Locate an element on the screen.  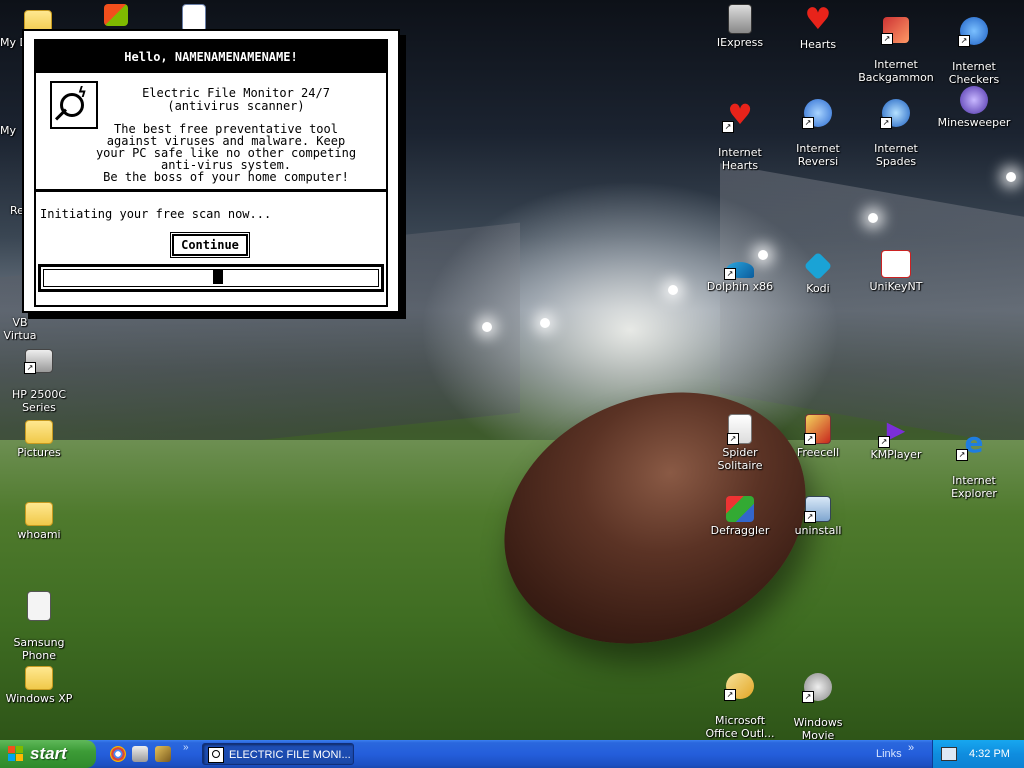
start-button: start is located at coordinates (48, 754).